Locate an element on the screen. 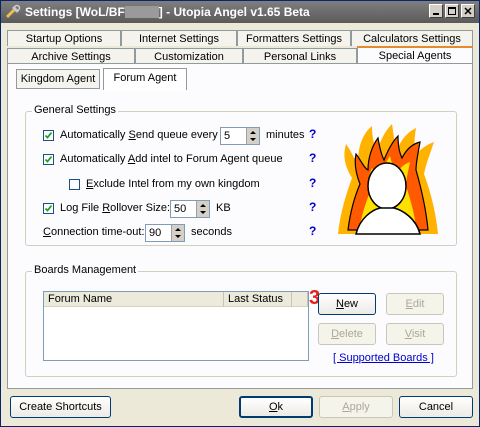 The image size is (480, 427). group-title: General Settings is located at coordinates (75, 110).